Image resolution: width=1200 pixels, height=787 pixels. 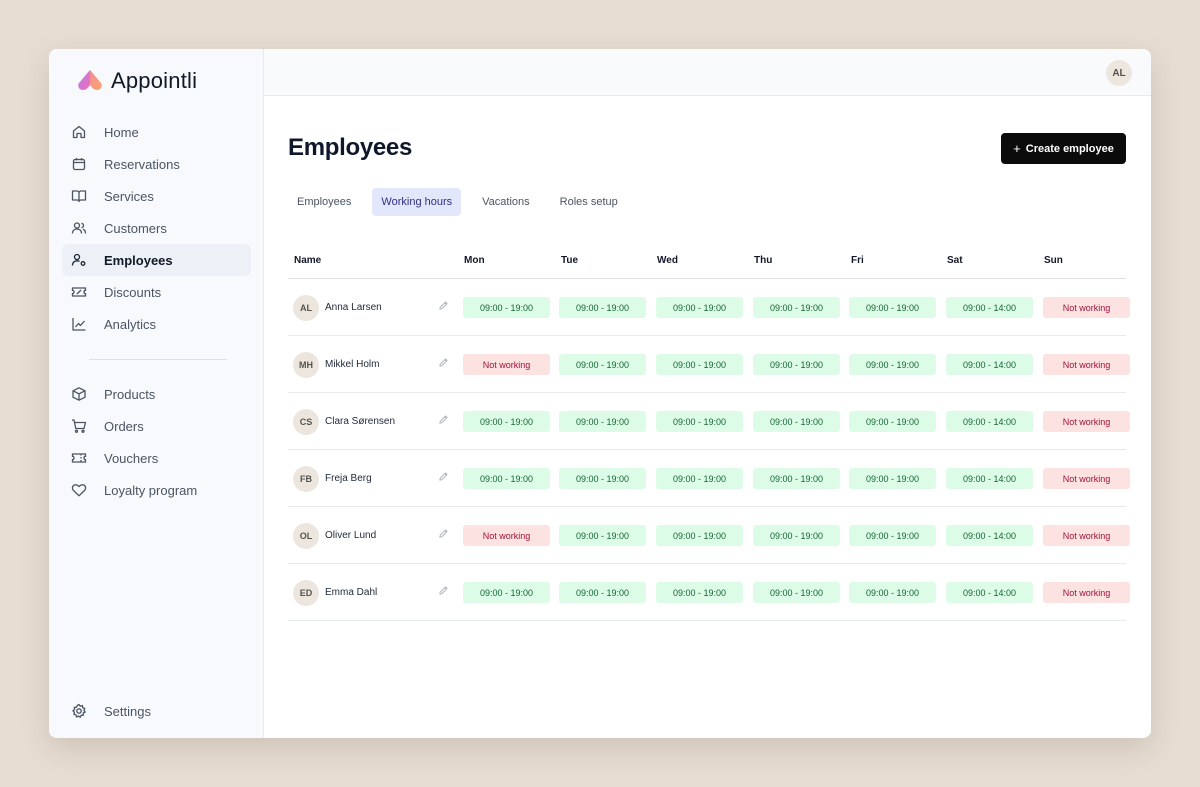 I want to click on nav-item-discounts: Discounts, so click(x=156, y=292).